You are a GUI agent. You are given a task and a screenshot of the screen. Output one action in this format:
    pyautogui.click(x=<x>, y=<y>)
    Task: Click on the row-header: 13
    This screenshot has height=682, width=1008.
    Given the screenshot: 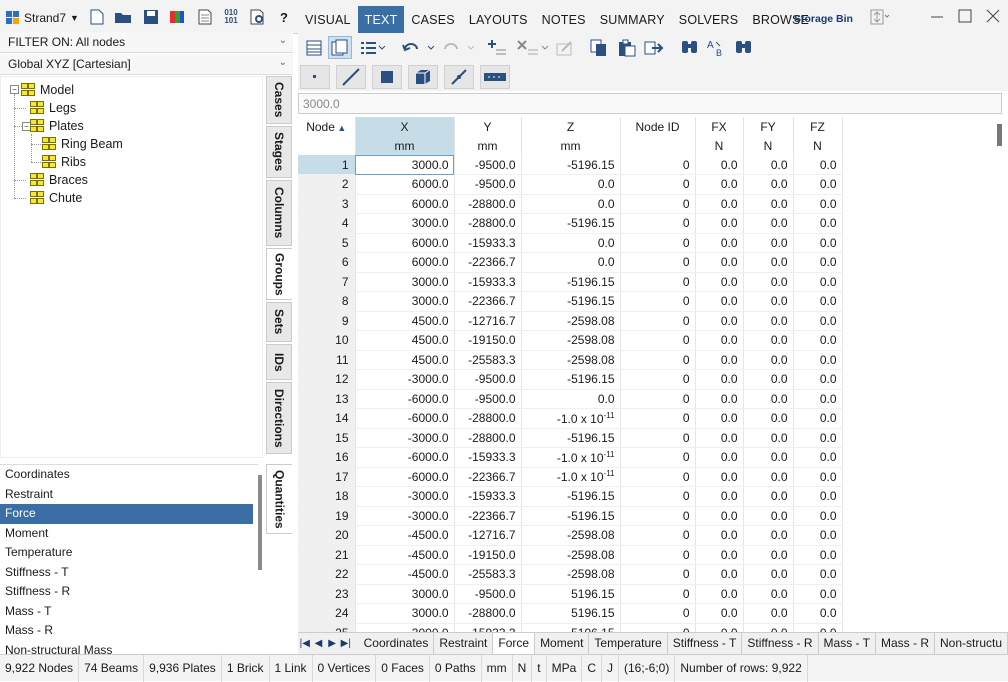 What is the action you would take?
    pyautogui.click(x=327, y=399)
    